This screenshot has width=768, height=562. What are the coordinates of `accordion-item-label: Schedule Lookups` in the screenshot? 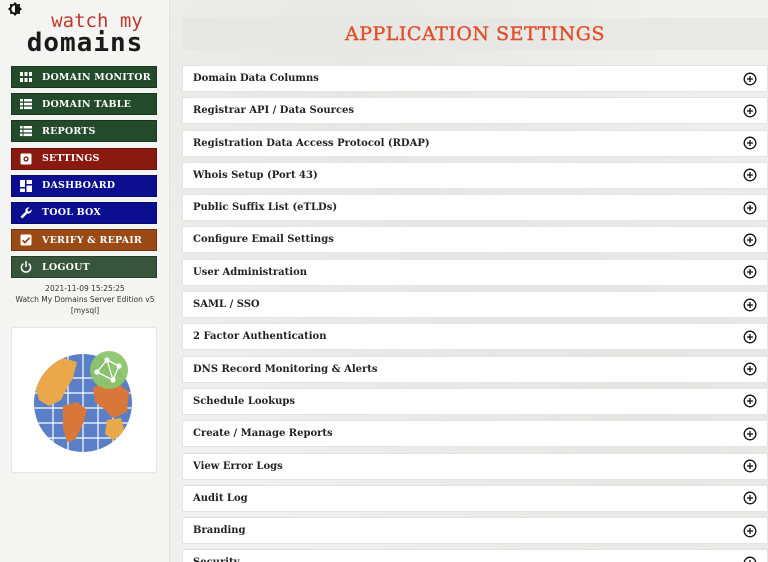 It's located at (244, 401).